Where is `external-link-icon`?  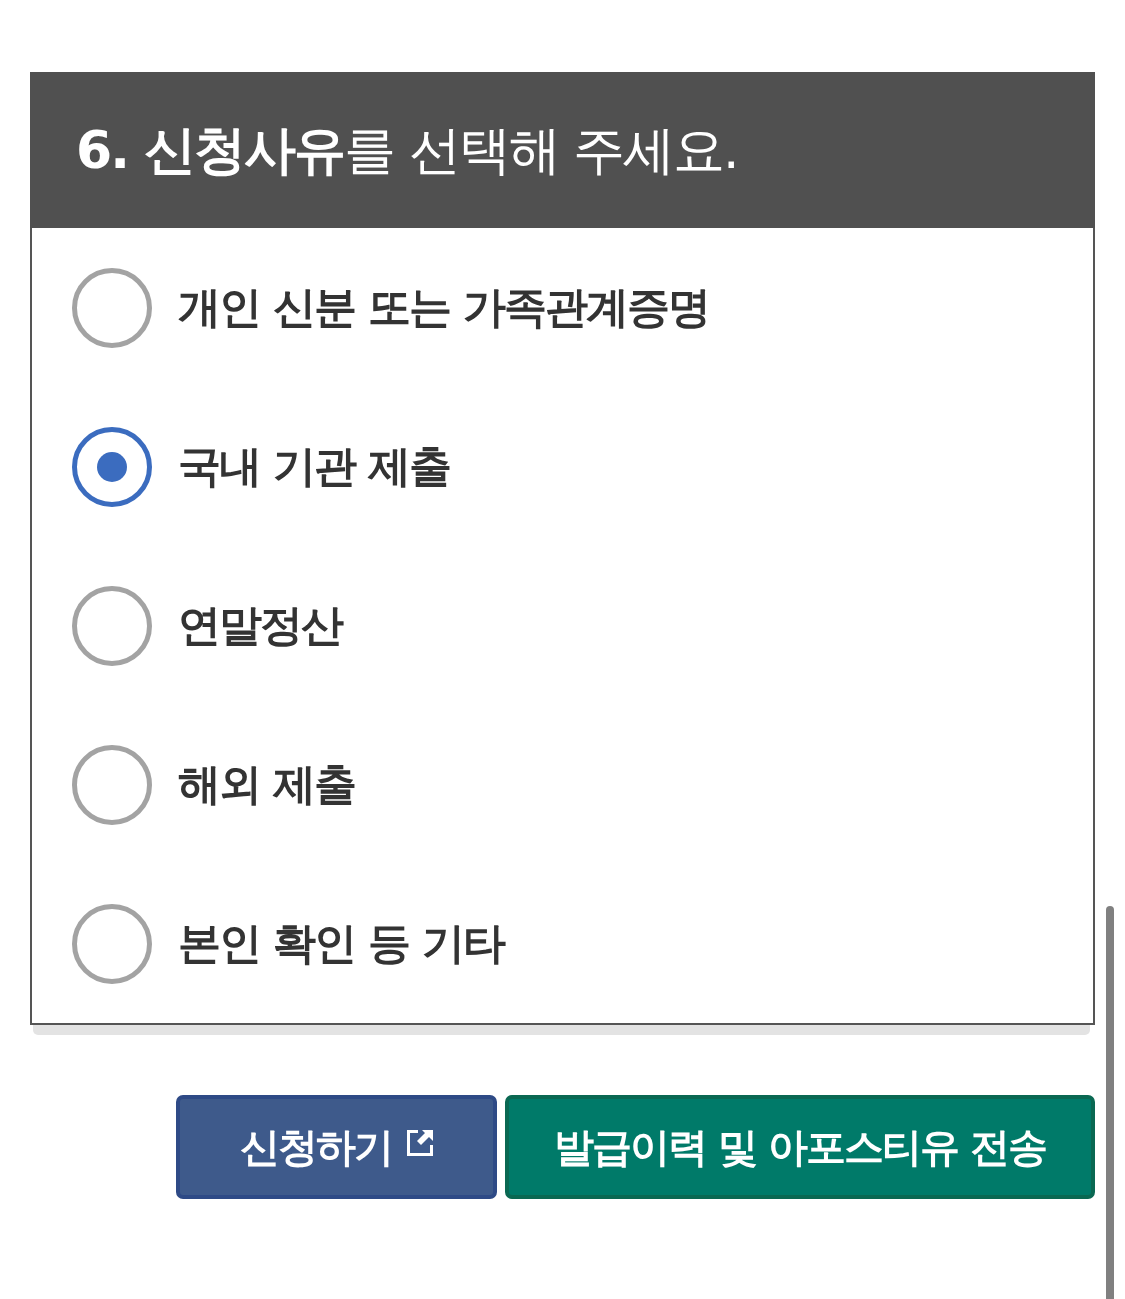 external-link-icon is located at coordinates (419, 1143).